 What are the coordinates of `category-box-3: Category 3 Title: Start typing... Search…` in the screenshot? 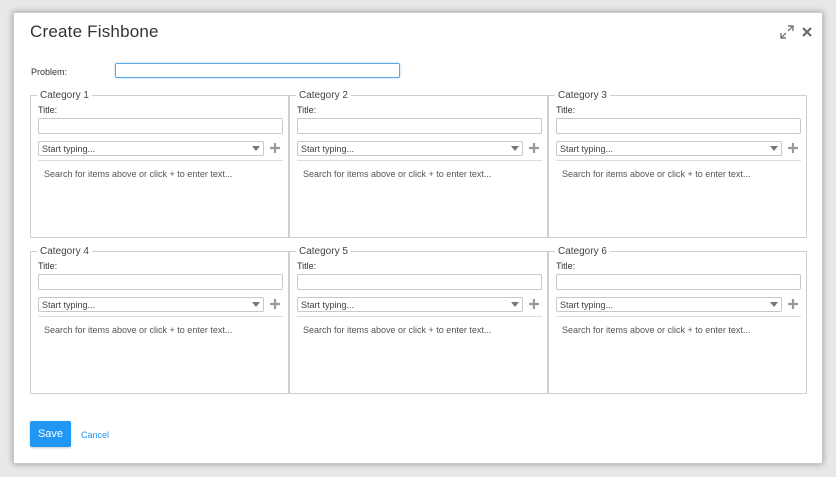 It's located at (677, 163).